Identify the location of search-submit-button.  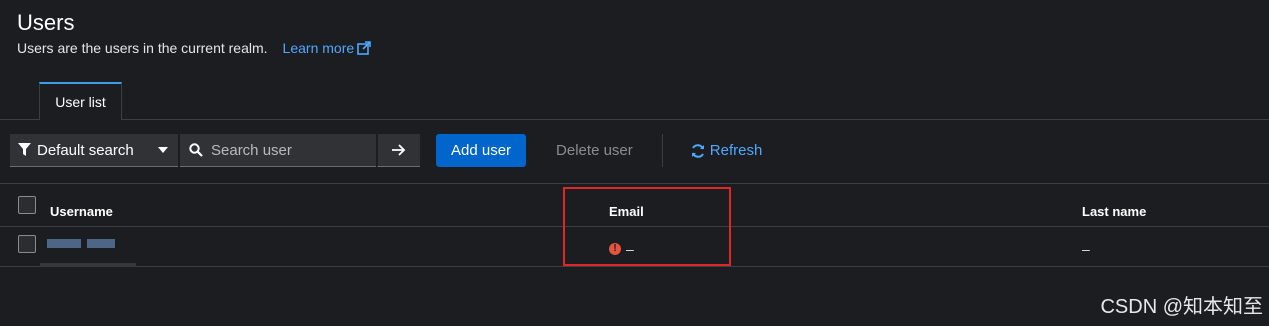
(398, 150).